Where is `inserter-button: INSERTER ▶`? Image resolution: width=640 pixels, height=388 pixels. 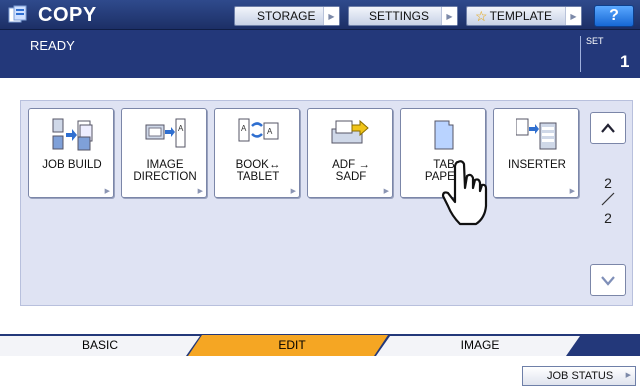
inserter-button: INSERTER ▶ is located at coordinates (536, 153).